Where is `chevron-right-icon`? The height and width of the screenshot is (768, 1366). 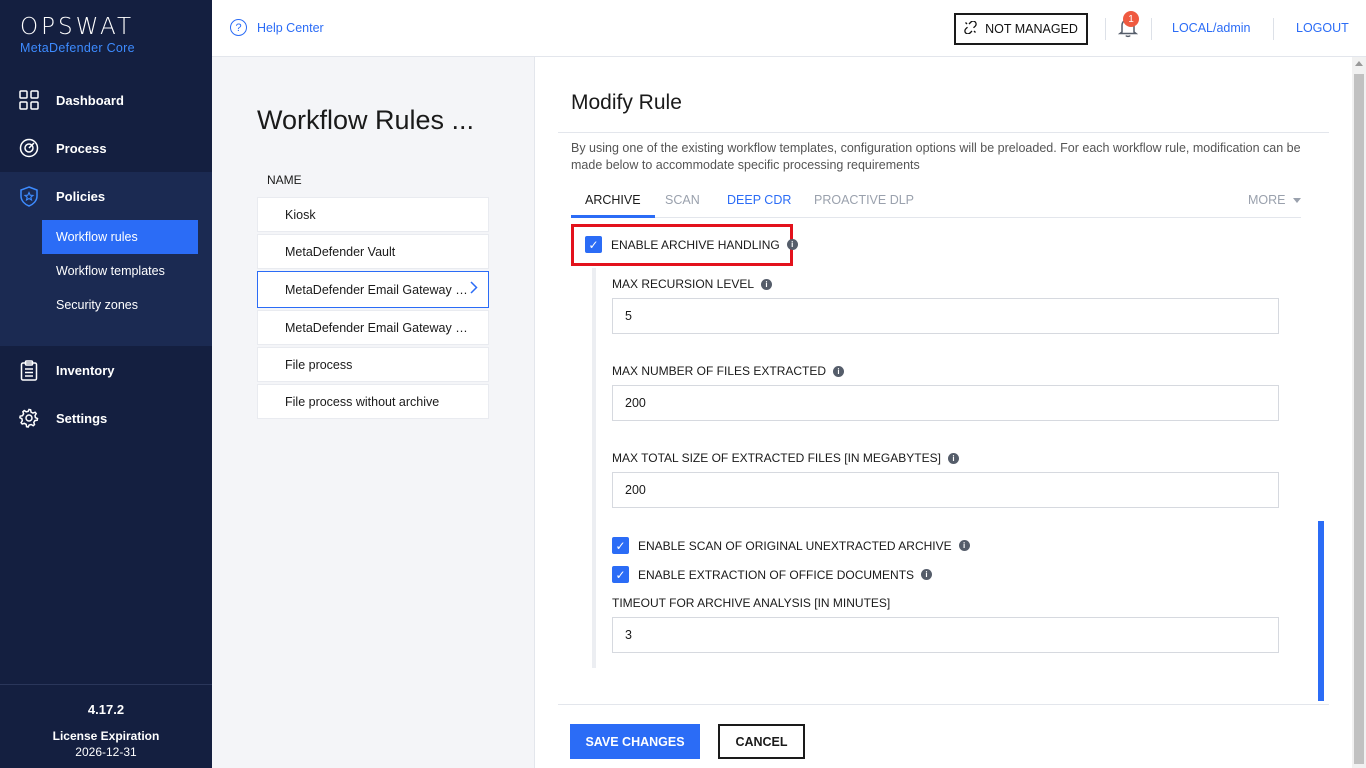
chevron-right-icon is located at coordinates (474, 289).